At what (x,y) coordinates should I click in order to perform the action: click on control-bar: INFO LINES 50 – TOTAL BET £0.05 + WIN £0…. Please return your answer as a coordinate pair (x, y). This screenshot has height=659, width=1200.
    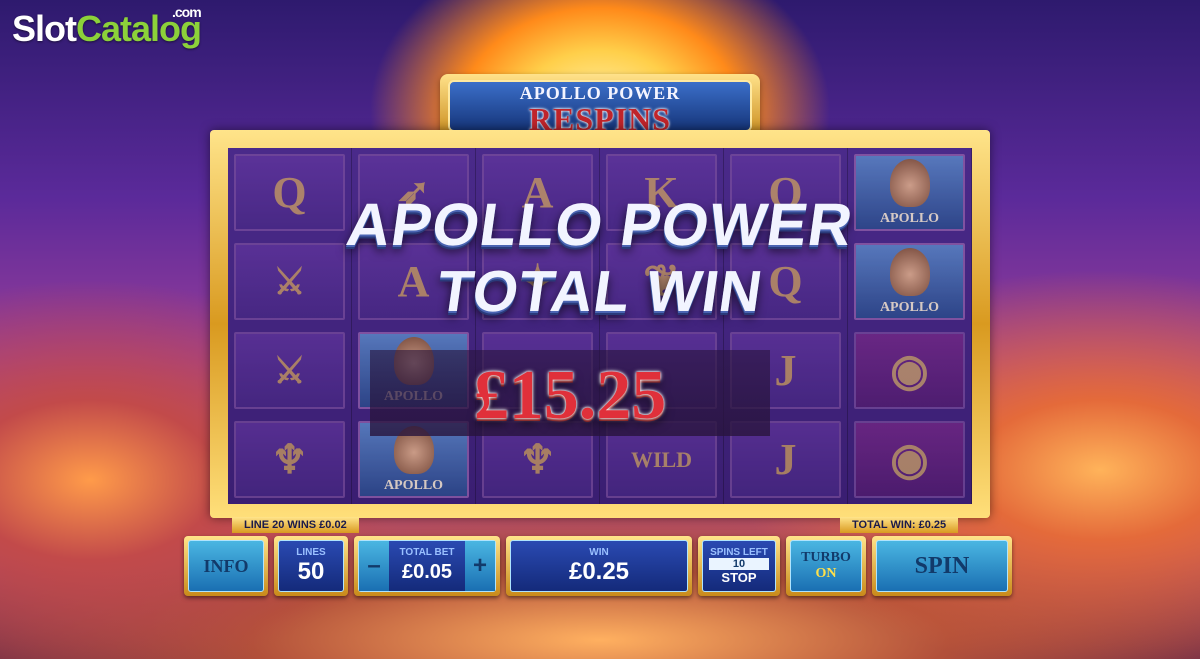
    Looking at the image, I should click on (600, 567).